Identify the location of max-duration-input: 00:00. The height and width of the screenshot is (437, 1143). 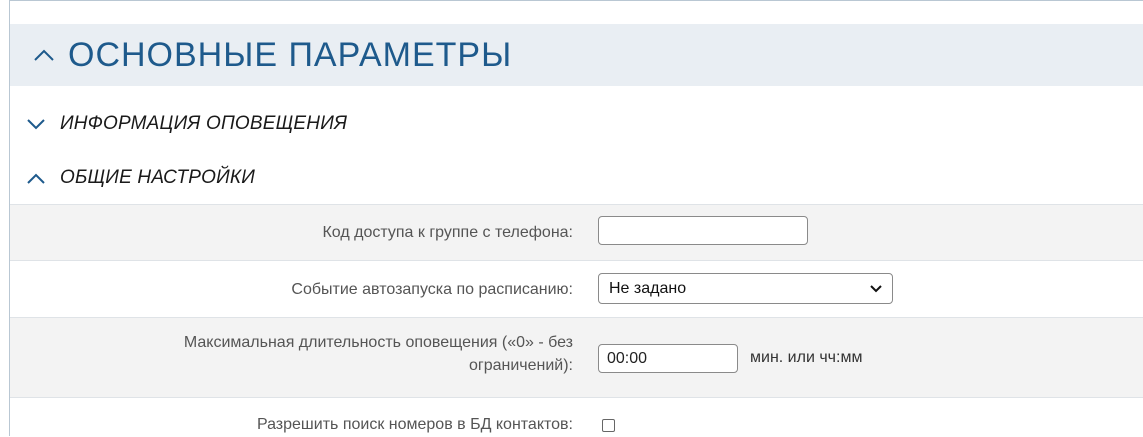
(668, 358).